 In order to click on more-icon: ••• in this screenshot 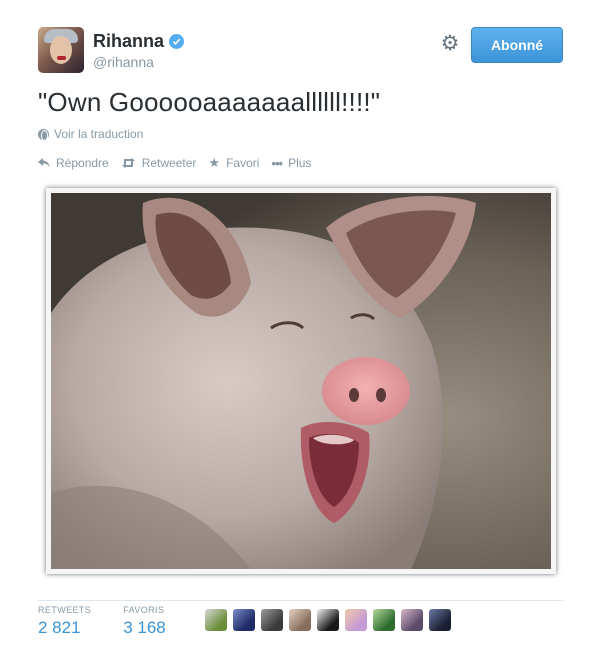, I will do `click(277, 163)`.